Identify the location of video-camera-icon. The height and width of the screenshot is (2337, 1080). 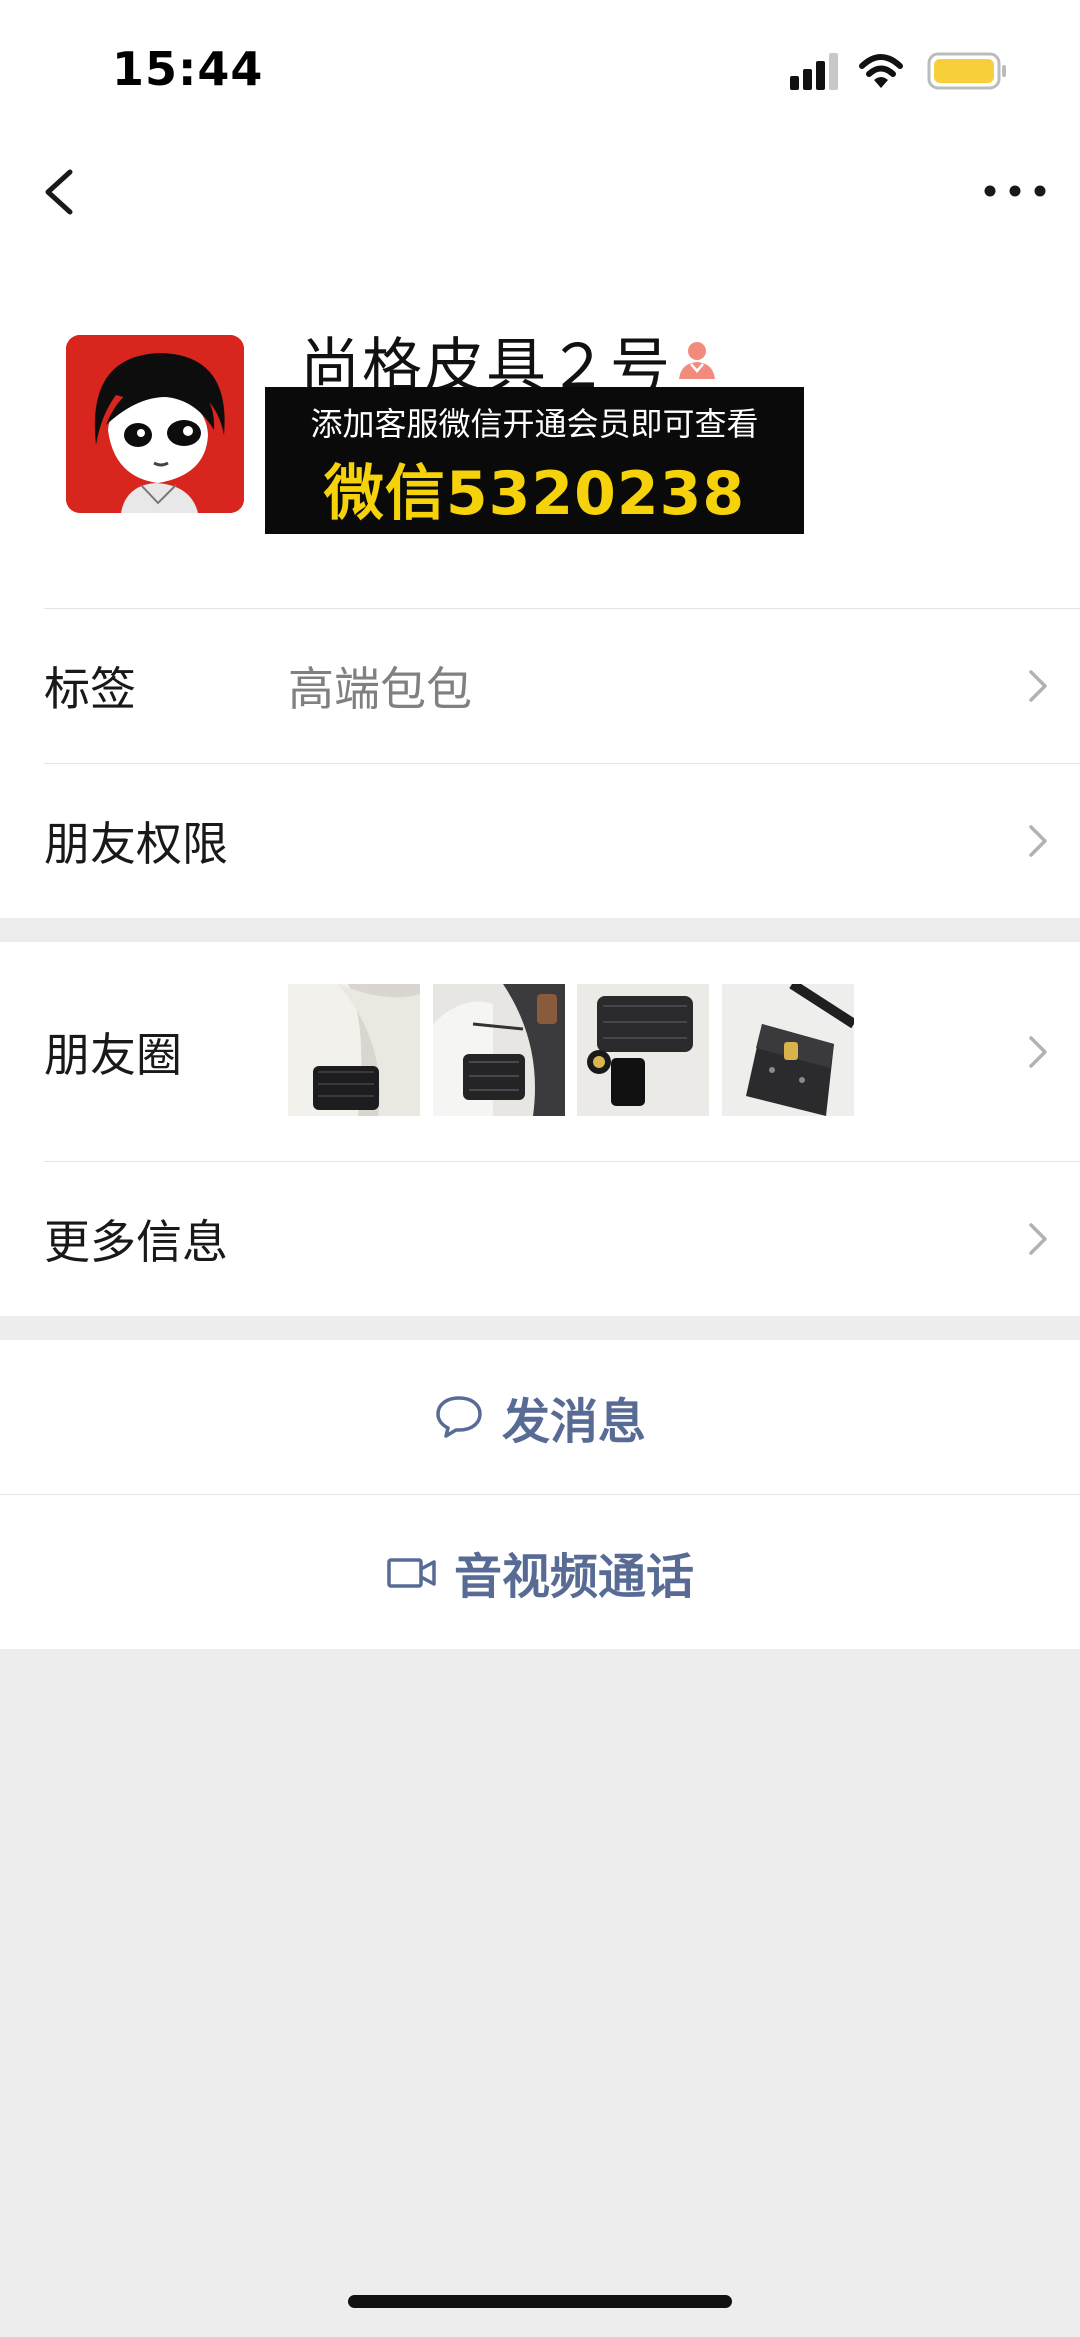
(411, 1573).